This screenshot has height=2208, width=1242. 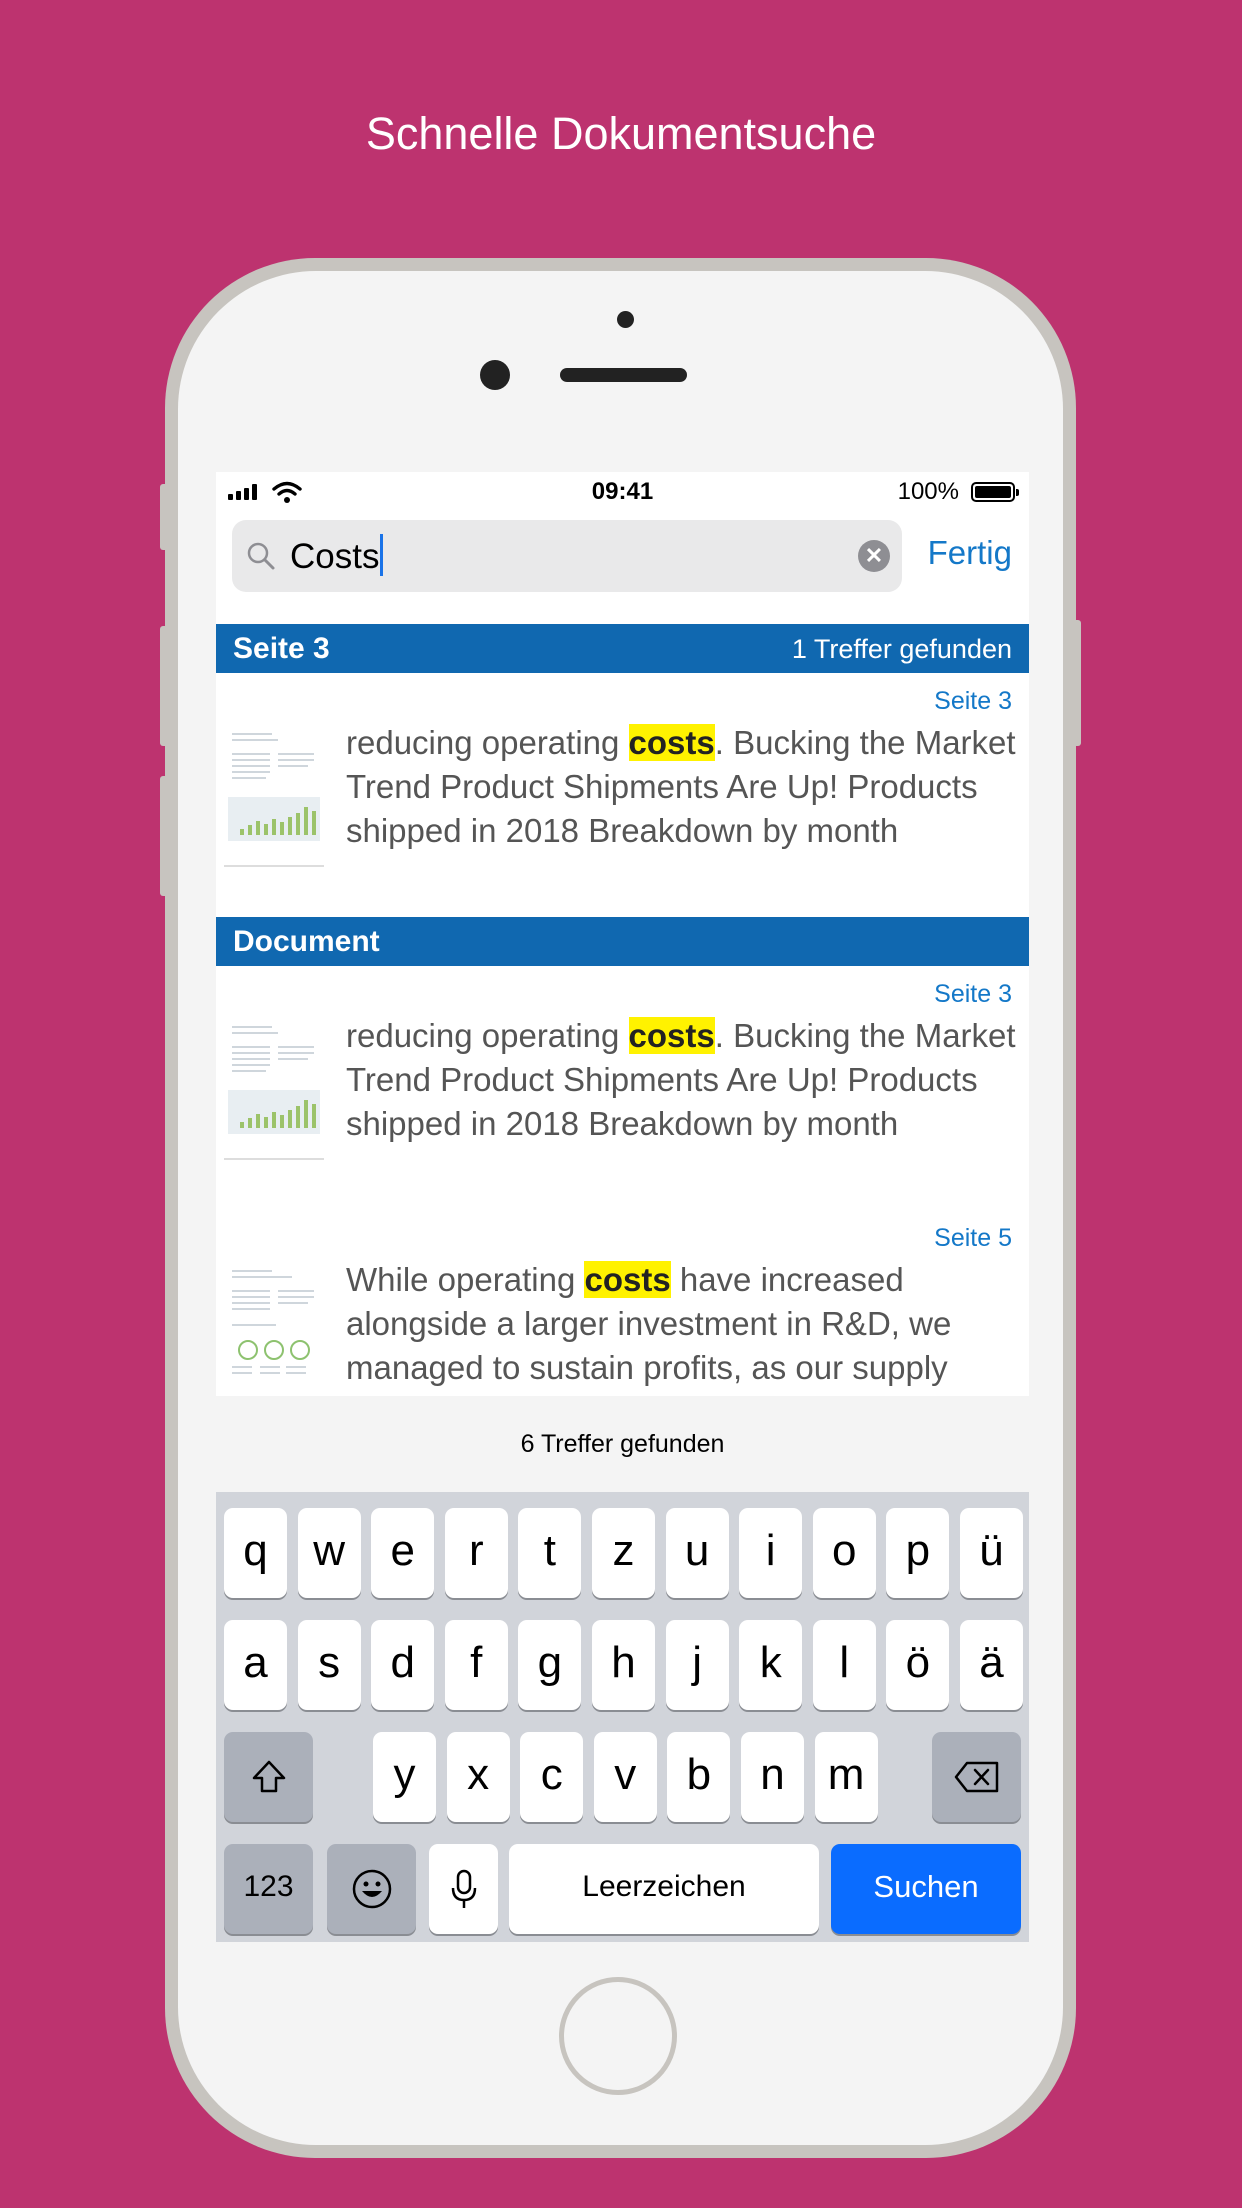 I want to click on key-u: u, so click(x=697, y=1553).